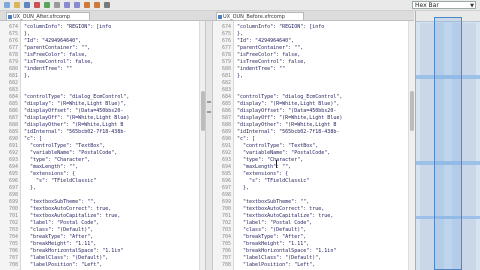  I want to click on right-scroll-thumb, so click(412, 111).